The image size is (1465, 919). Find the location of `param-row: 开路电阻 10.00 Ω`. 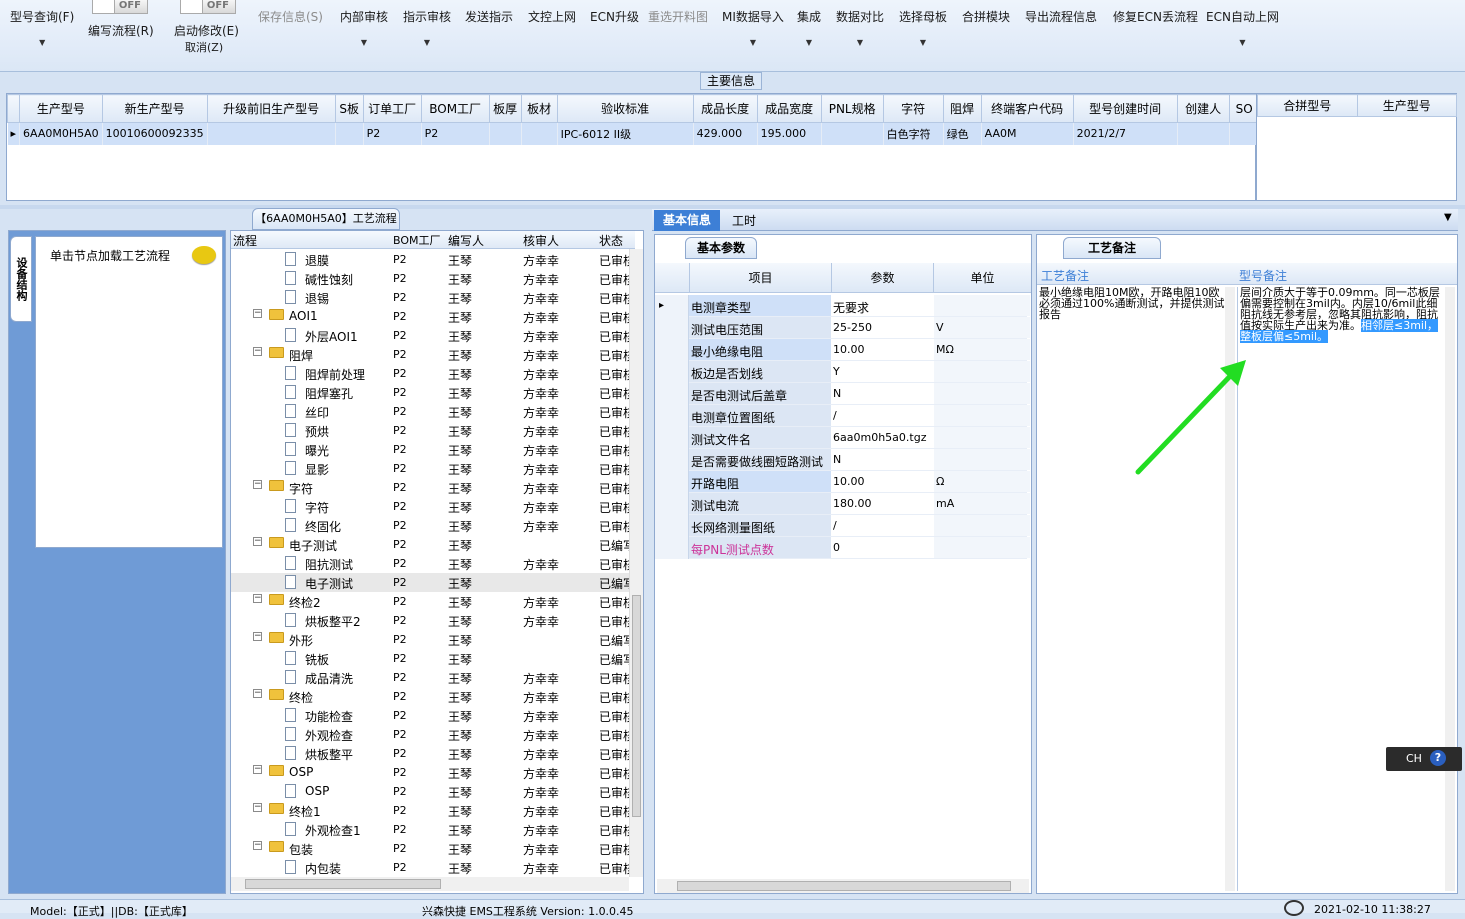

param-row: 开路电阻 10.00 Ω is located at coordinates (842, 482).